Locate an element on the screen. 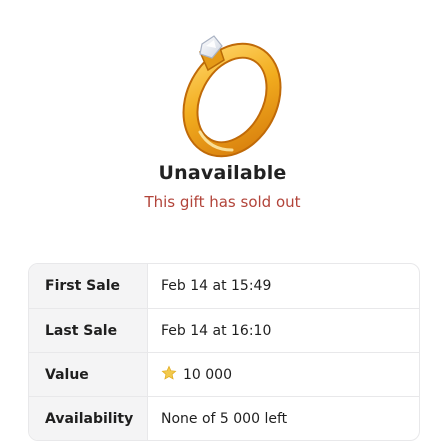 The width and height of the screenshot is (445, 446). value-amount: 10 000 is located at coordinates (207, 375).